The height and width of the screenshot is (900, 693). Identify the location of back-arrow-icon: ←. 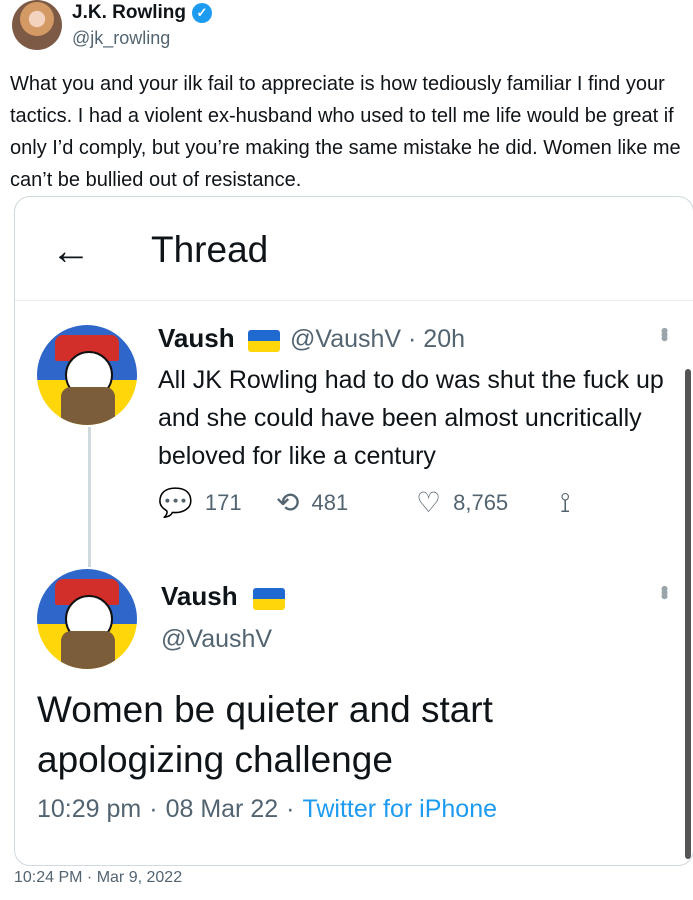
(71, 251).